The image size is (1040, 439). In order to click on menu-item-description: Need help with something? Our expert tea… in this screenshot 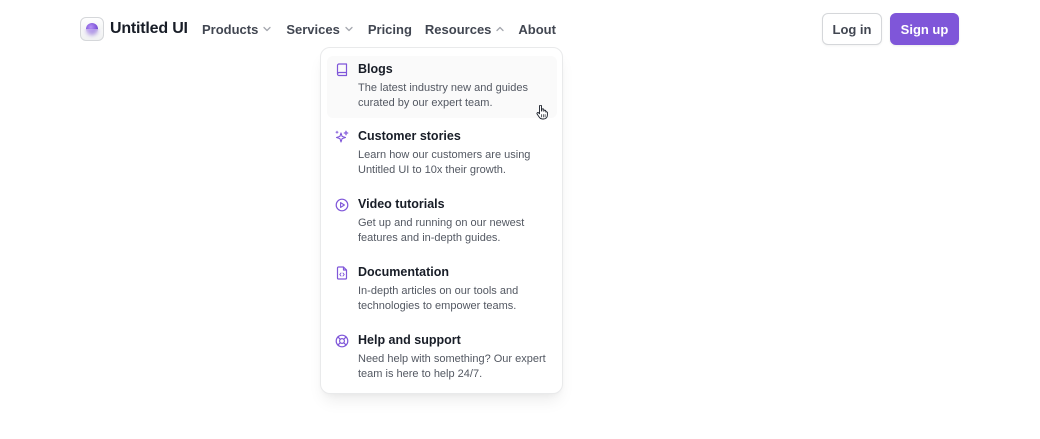, I will do `click(452, 366)`.